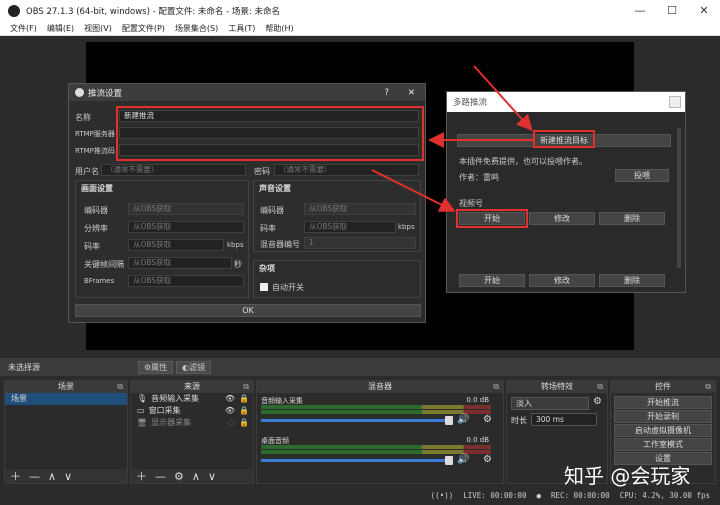 This screenshot has height=505, width=720. Describe the element at coordinates (503, 98) in the screenshot. I see `arrow-to-new-target` at that location.